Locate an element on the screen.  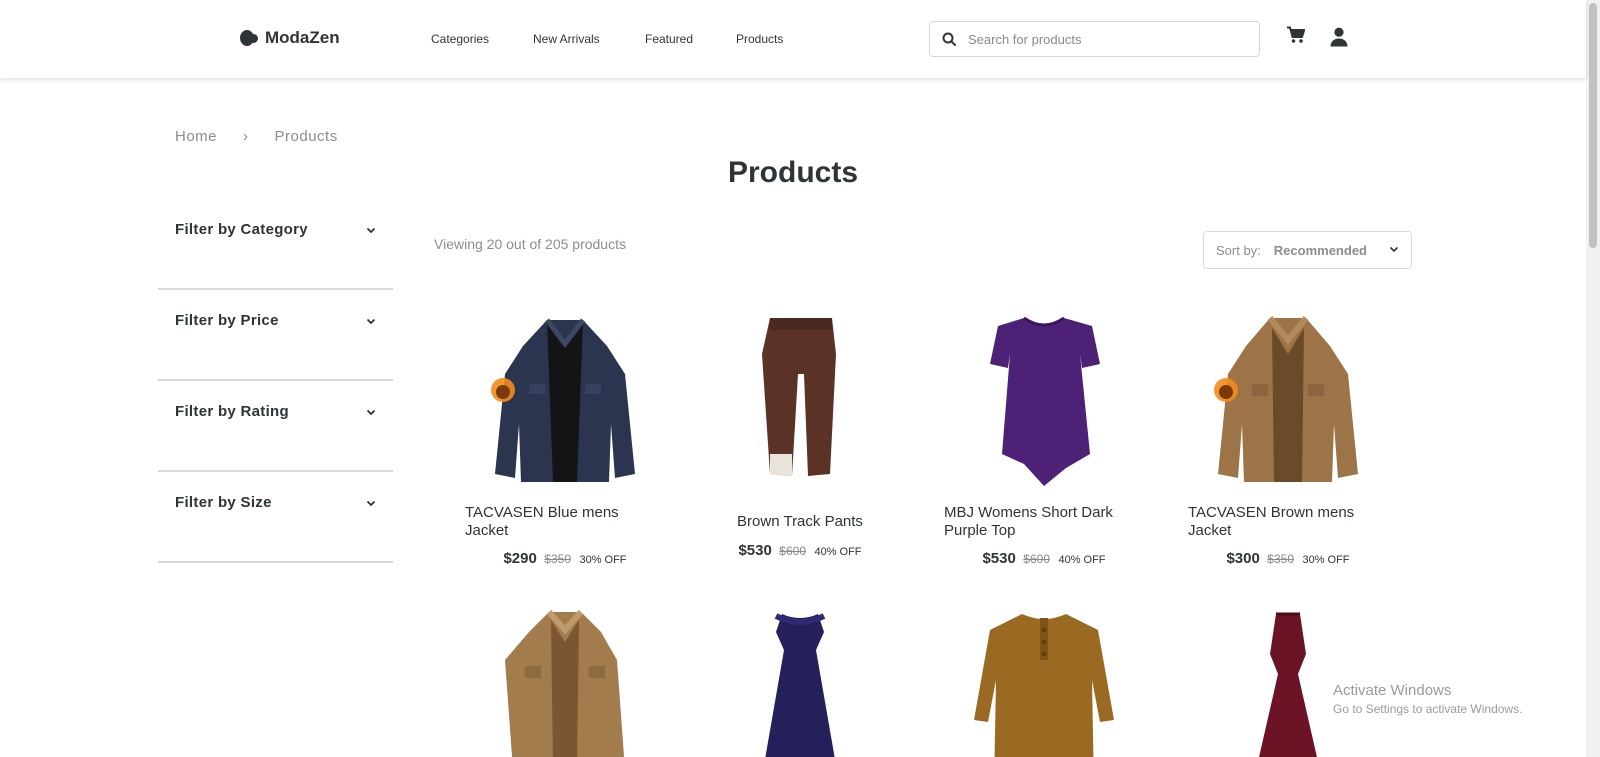
product-image-navy-dress is located at coordinates (800, 685).